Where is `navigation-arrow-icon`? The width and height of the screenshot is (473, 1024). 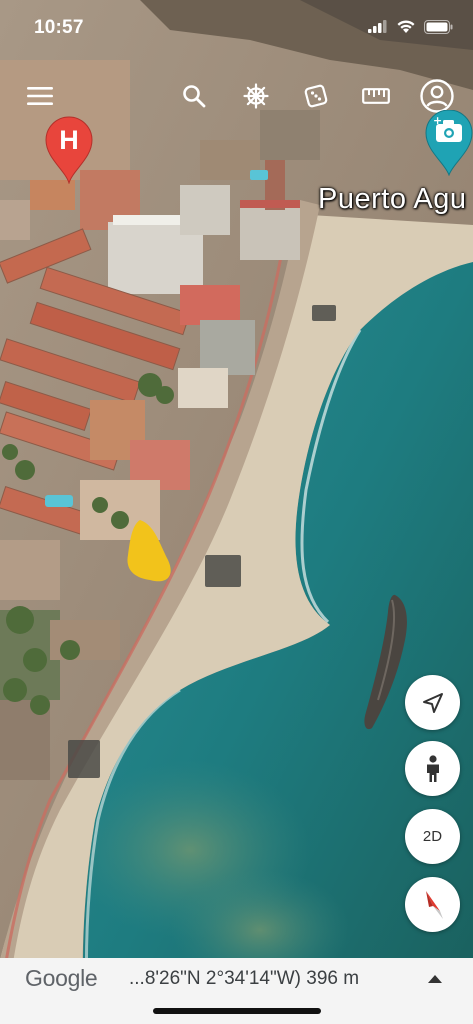 navigation-arrow-icon is located at coordinates (432, 702).